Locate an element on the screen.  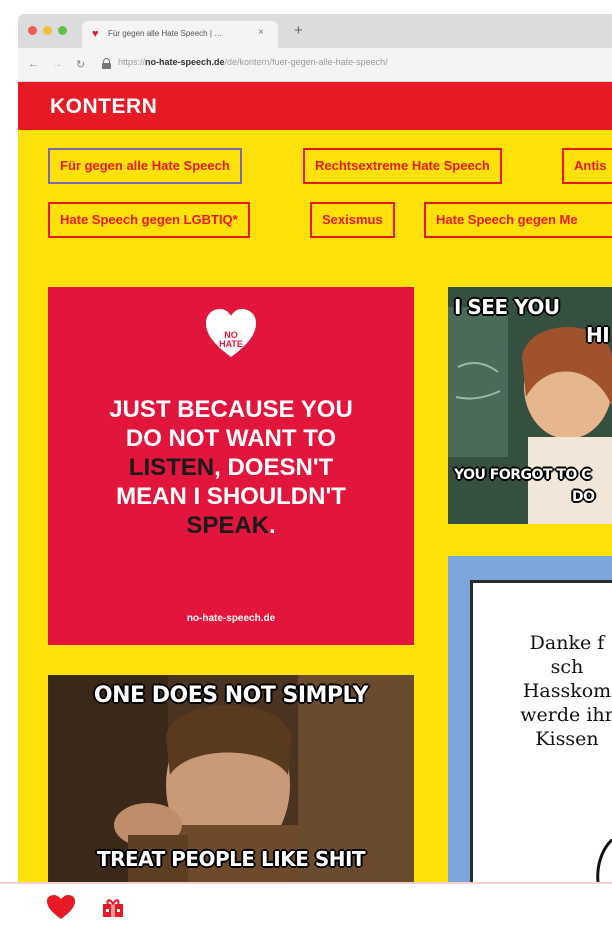
meme-top-text: I SEE YOU is located at coordinates (507, 307).